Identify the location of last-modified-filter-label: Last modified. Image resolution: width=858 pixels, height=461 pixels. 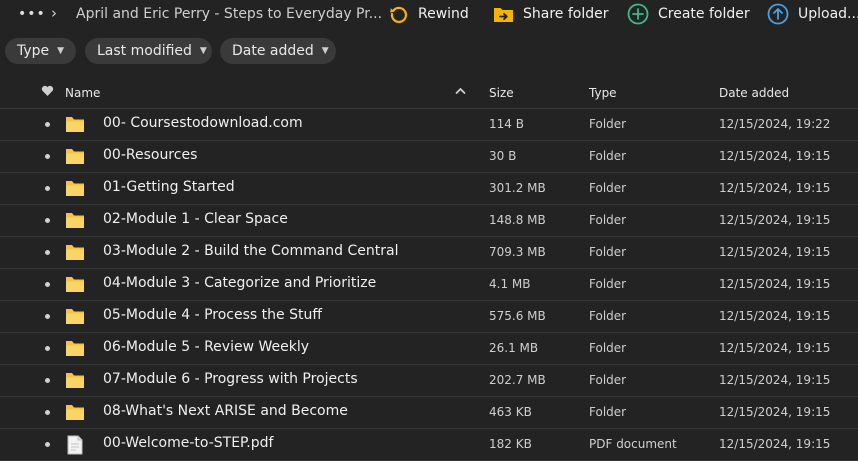
(144, 51).